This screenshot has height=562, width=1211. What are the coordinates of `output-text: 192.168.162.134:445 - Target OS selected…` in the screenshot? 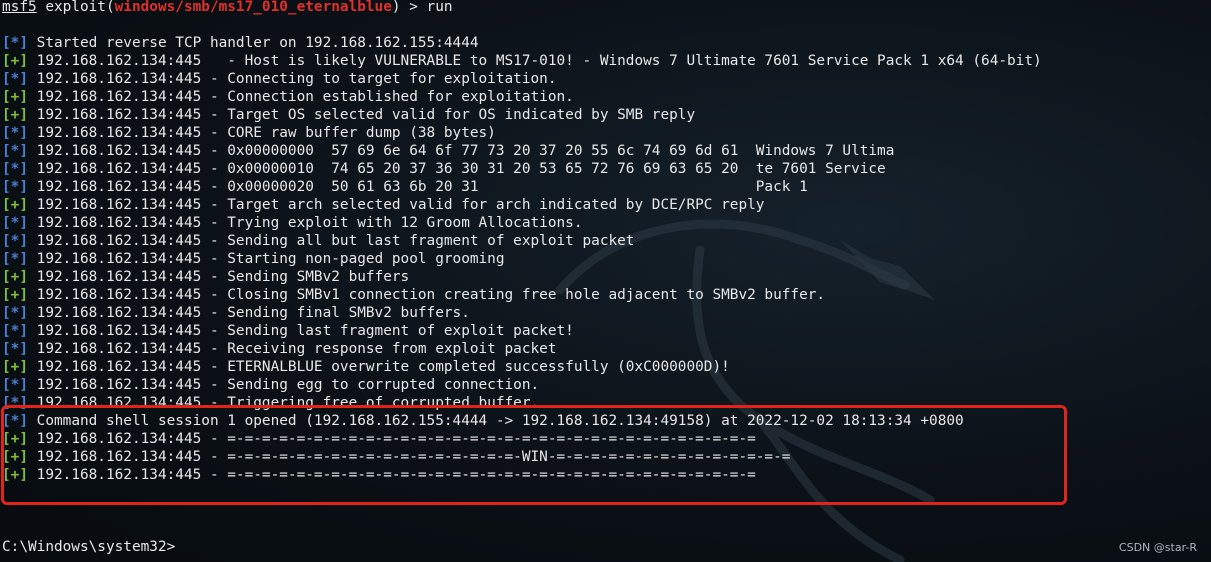 It's located at (362, 115).